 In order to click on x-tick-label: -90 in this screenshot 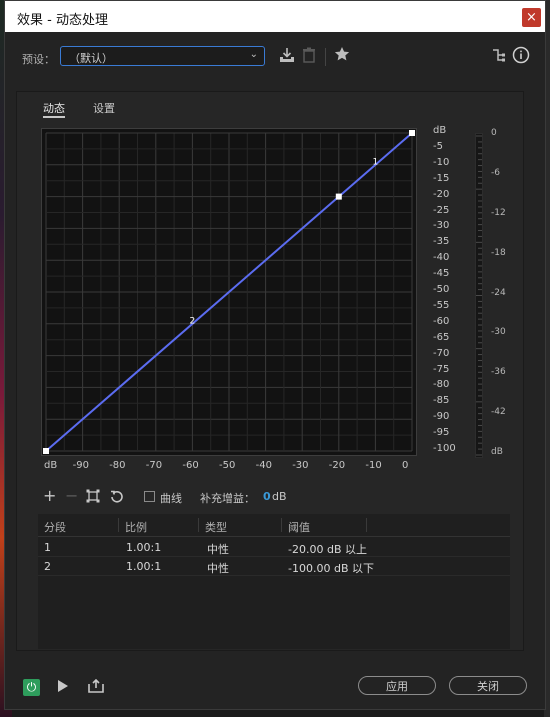, I will do `click(80, 465)`.